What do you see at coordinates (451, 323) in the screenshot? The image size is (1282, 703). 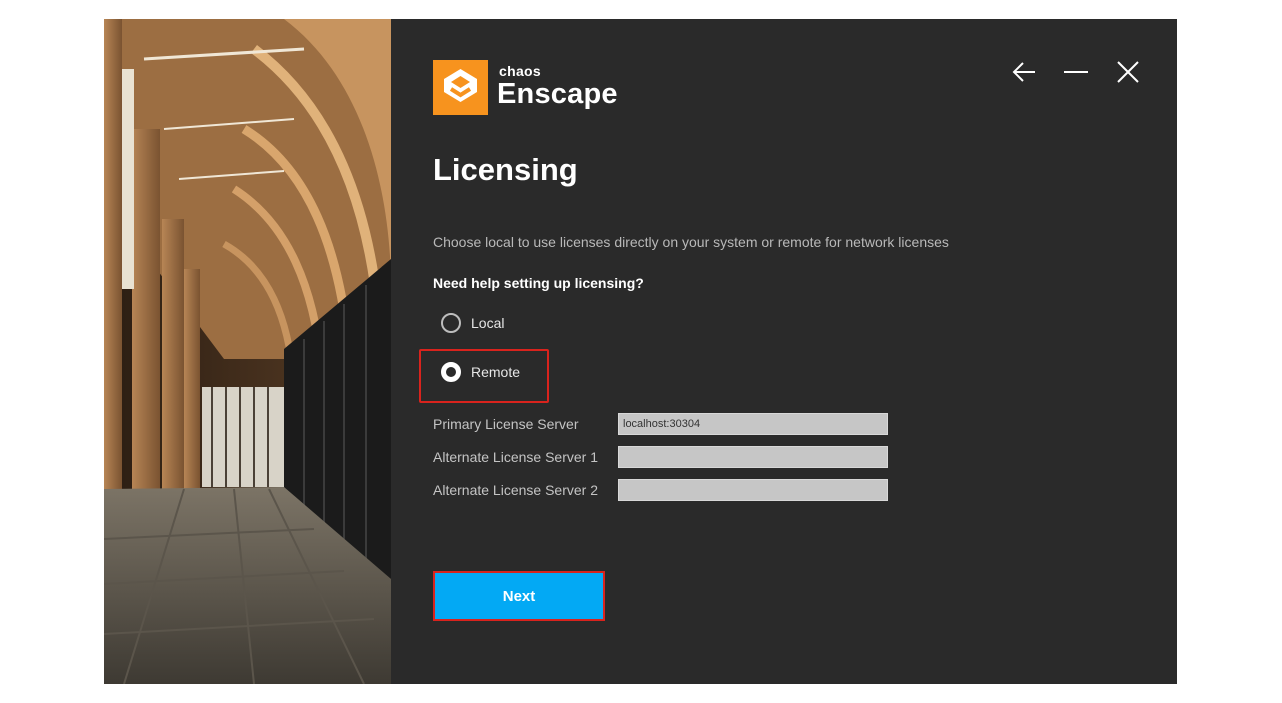 I see `radio-local-circle` at bounding box center [451, 323].